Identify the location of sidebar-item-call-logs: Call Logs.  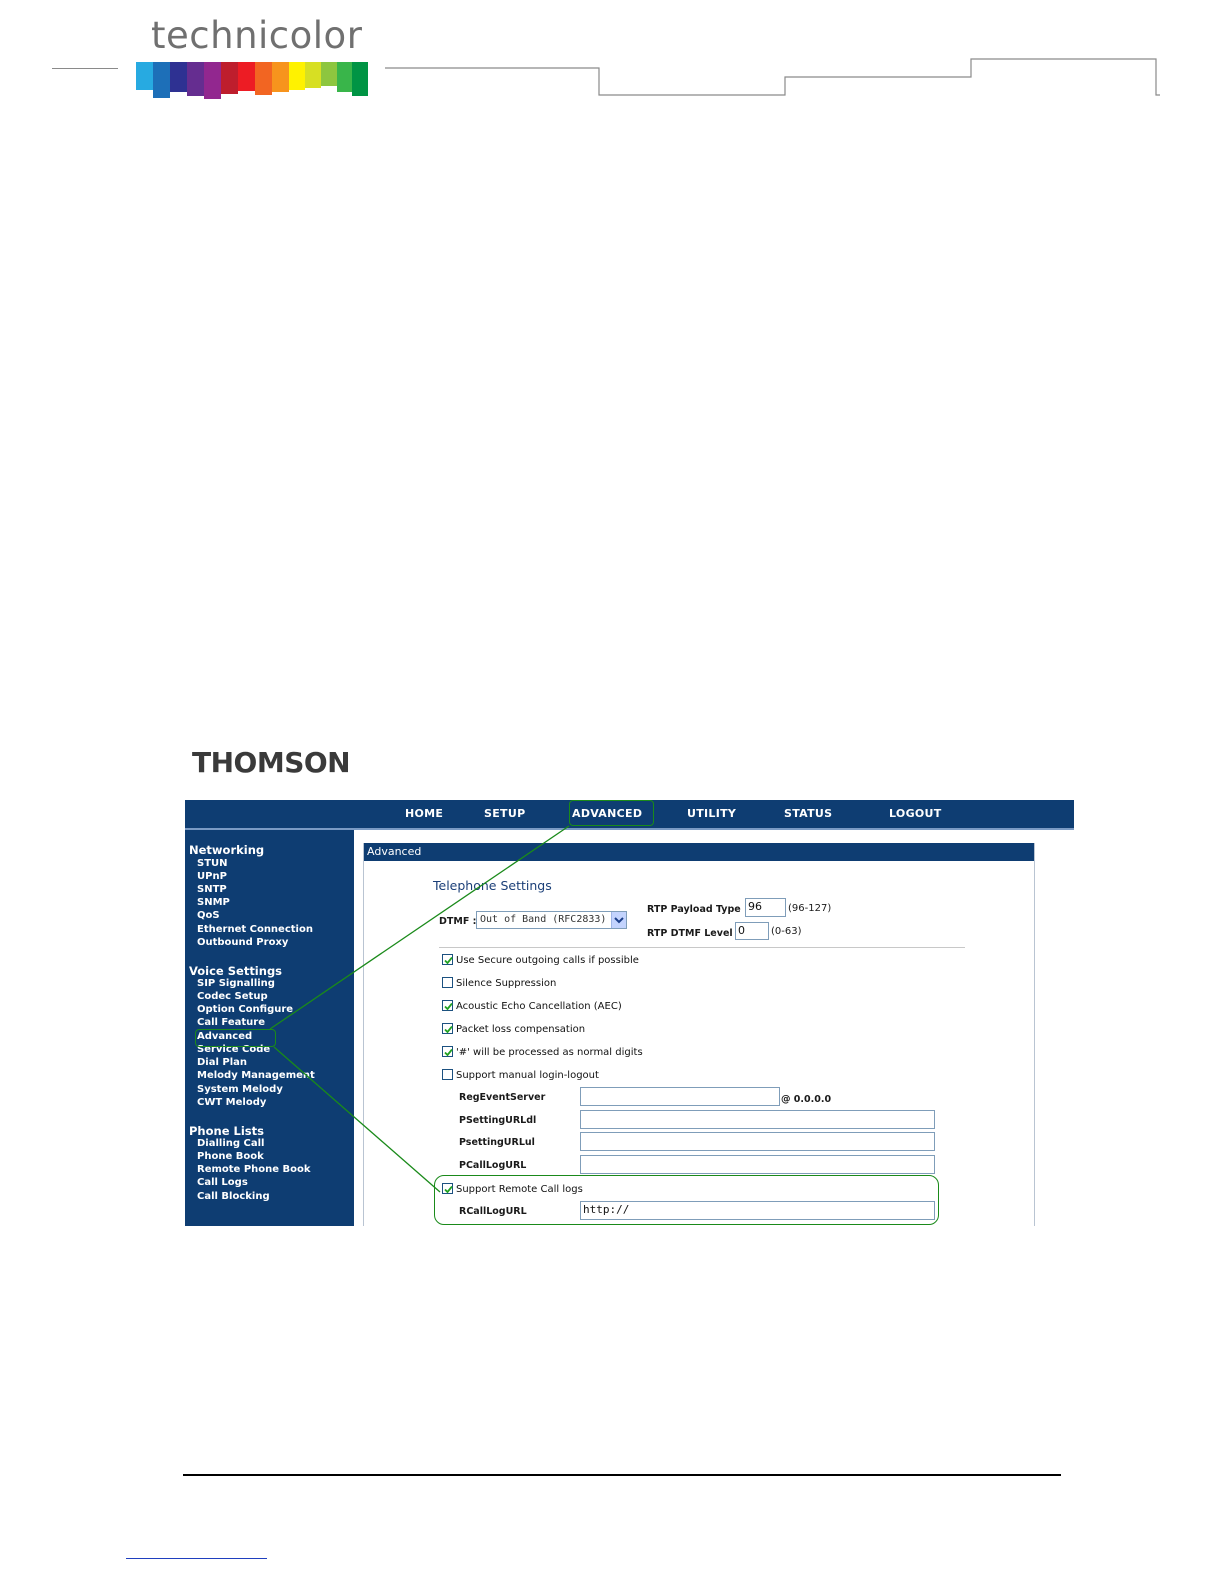
(222, 1182).